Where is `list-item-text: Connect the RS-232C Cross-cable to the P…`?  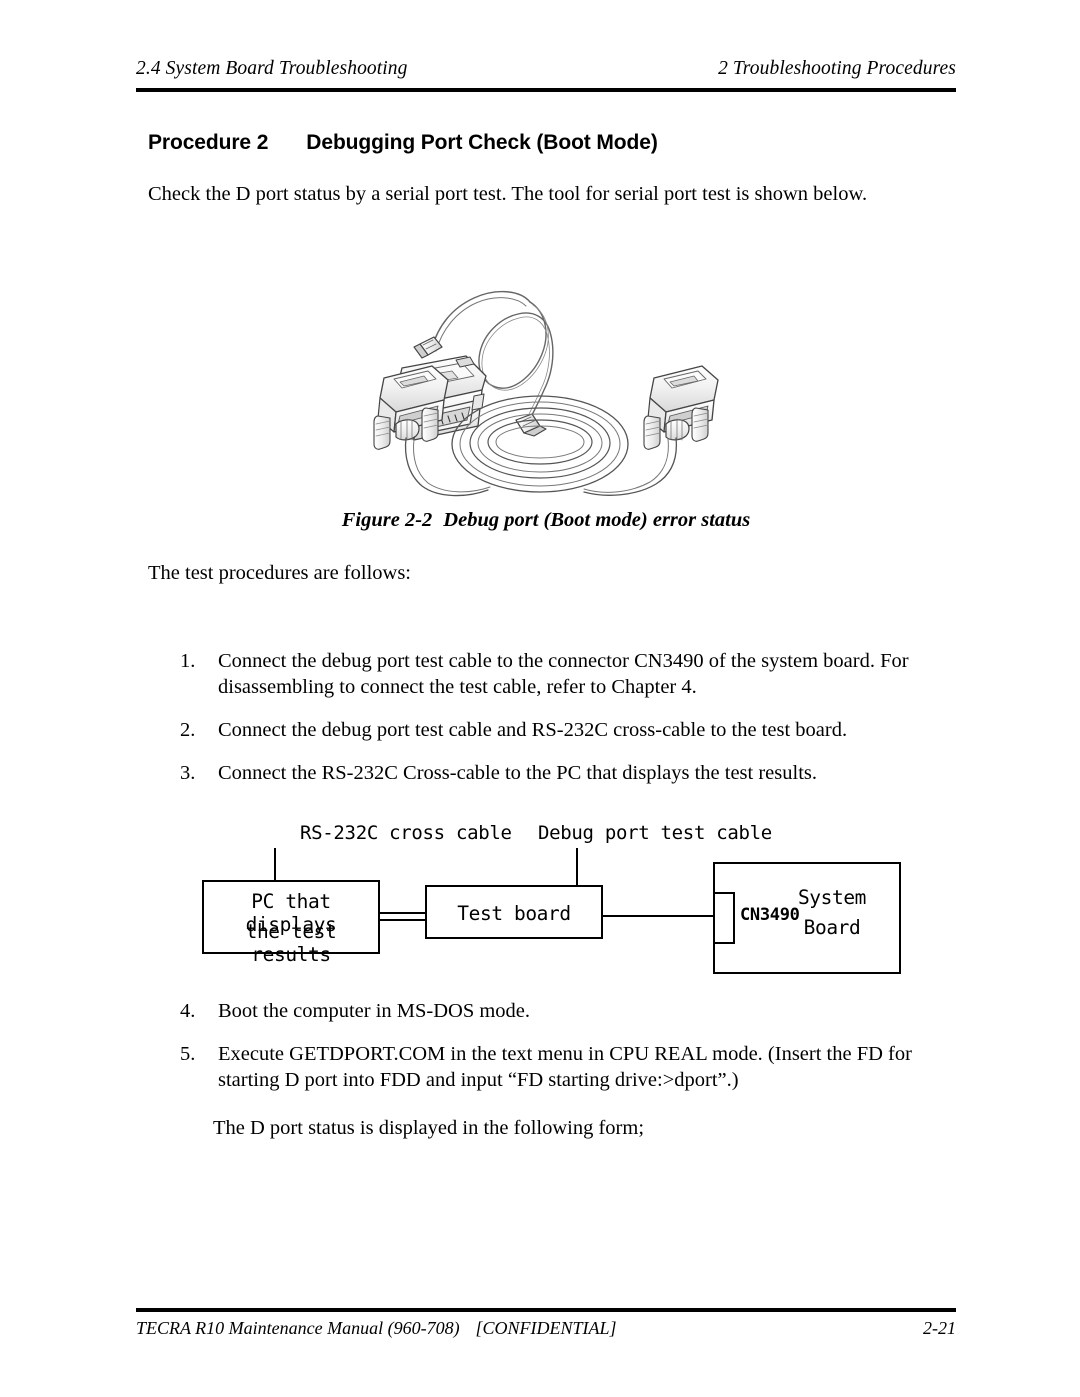 list-item-text: Connect the RS-232C Cross-cable to the P… is located at coordinates (517, 773).